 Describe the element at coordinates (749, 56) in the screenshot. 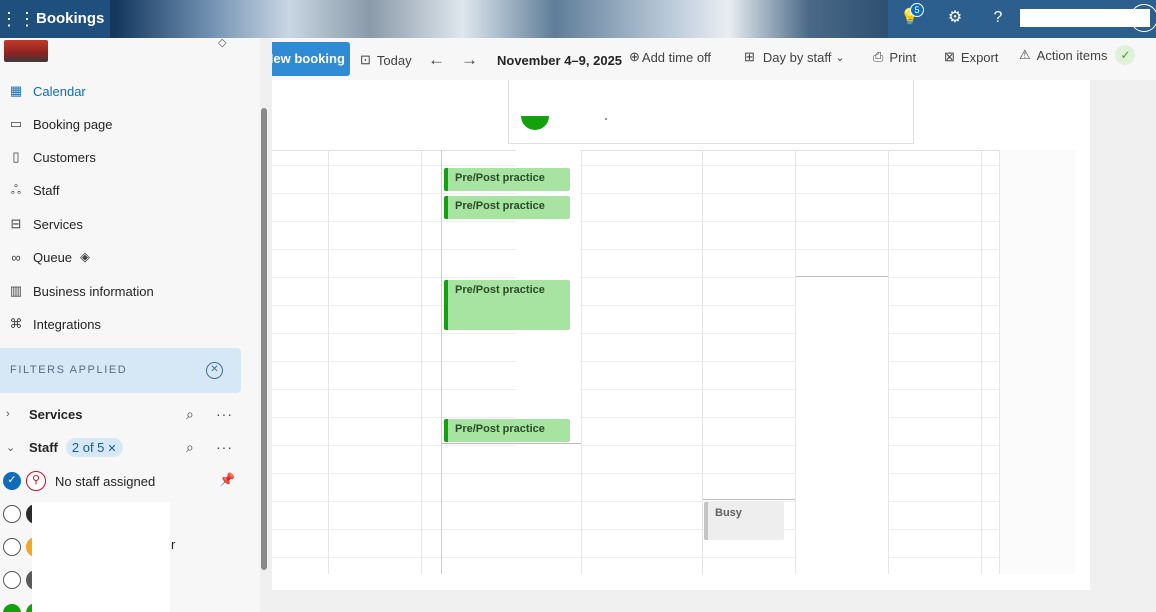

I see `view-icon: ⊞` at that location.